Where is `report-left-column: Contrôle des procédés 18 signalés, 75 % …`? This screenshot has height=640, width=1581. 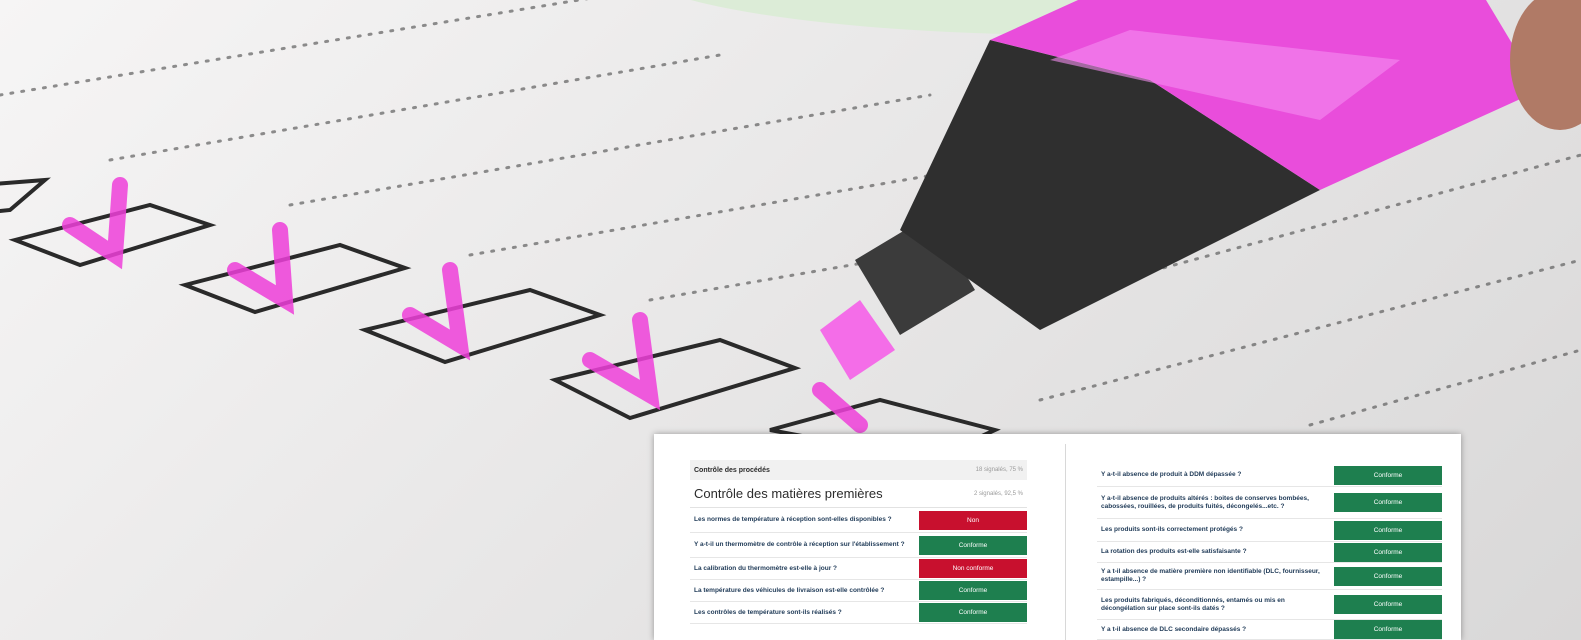 report-left-column: Contrôle des procédés 18 signalés, 75 % … is located at coordinates (858, 542).